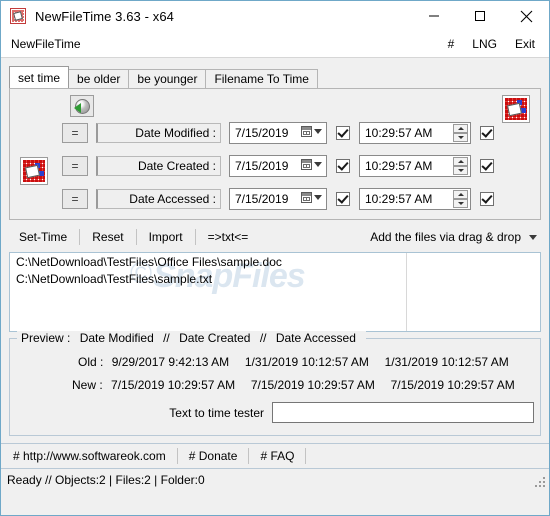 This screenshot has width=550, height=516. I want to click on app-calendar-icon, so click(18, 16).